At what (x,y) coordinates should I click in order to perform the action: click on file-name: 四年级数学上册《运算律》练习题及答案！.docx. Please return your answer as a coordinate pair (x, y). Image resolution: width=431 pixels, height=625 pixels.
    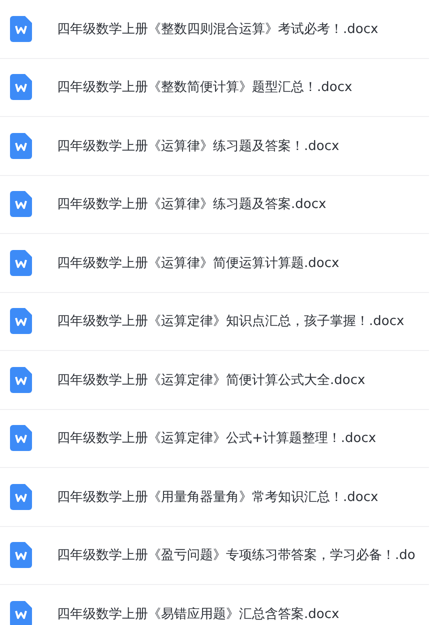
    Looking at the image, I should click on (198, 145).